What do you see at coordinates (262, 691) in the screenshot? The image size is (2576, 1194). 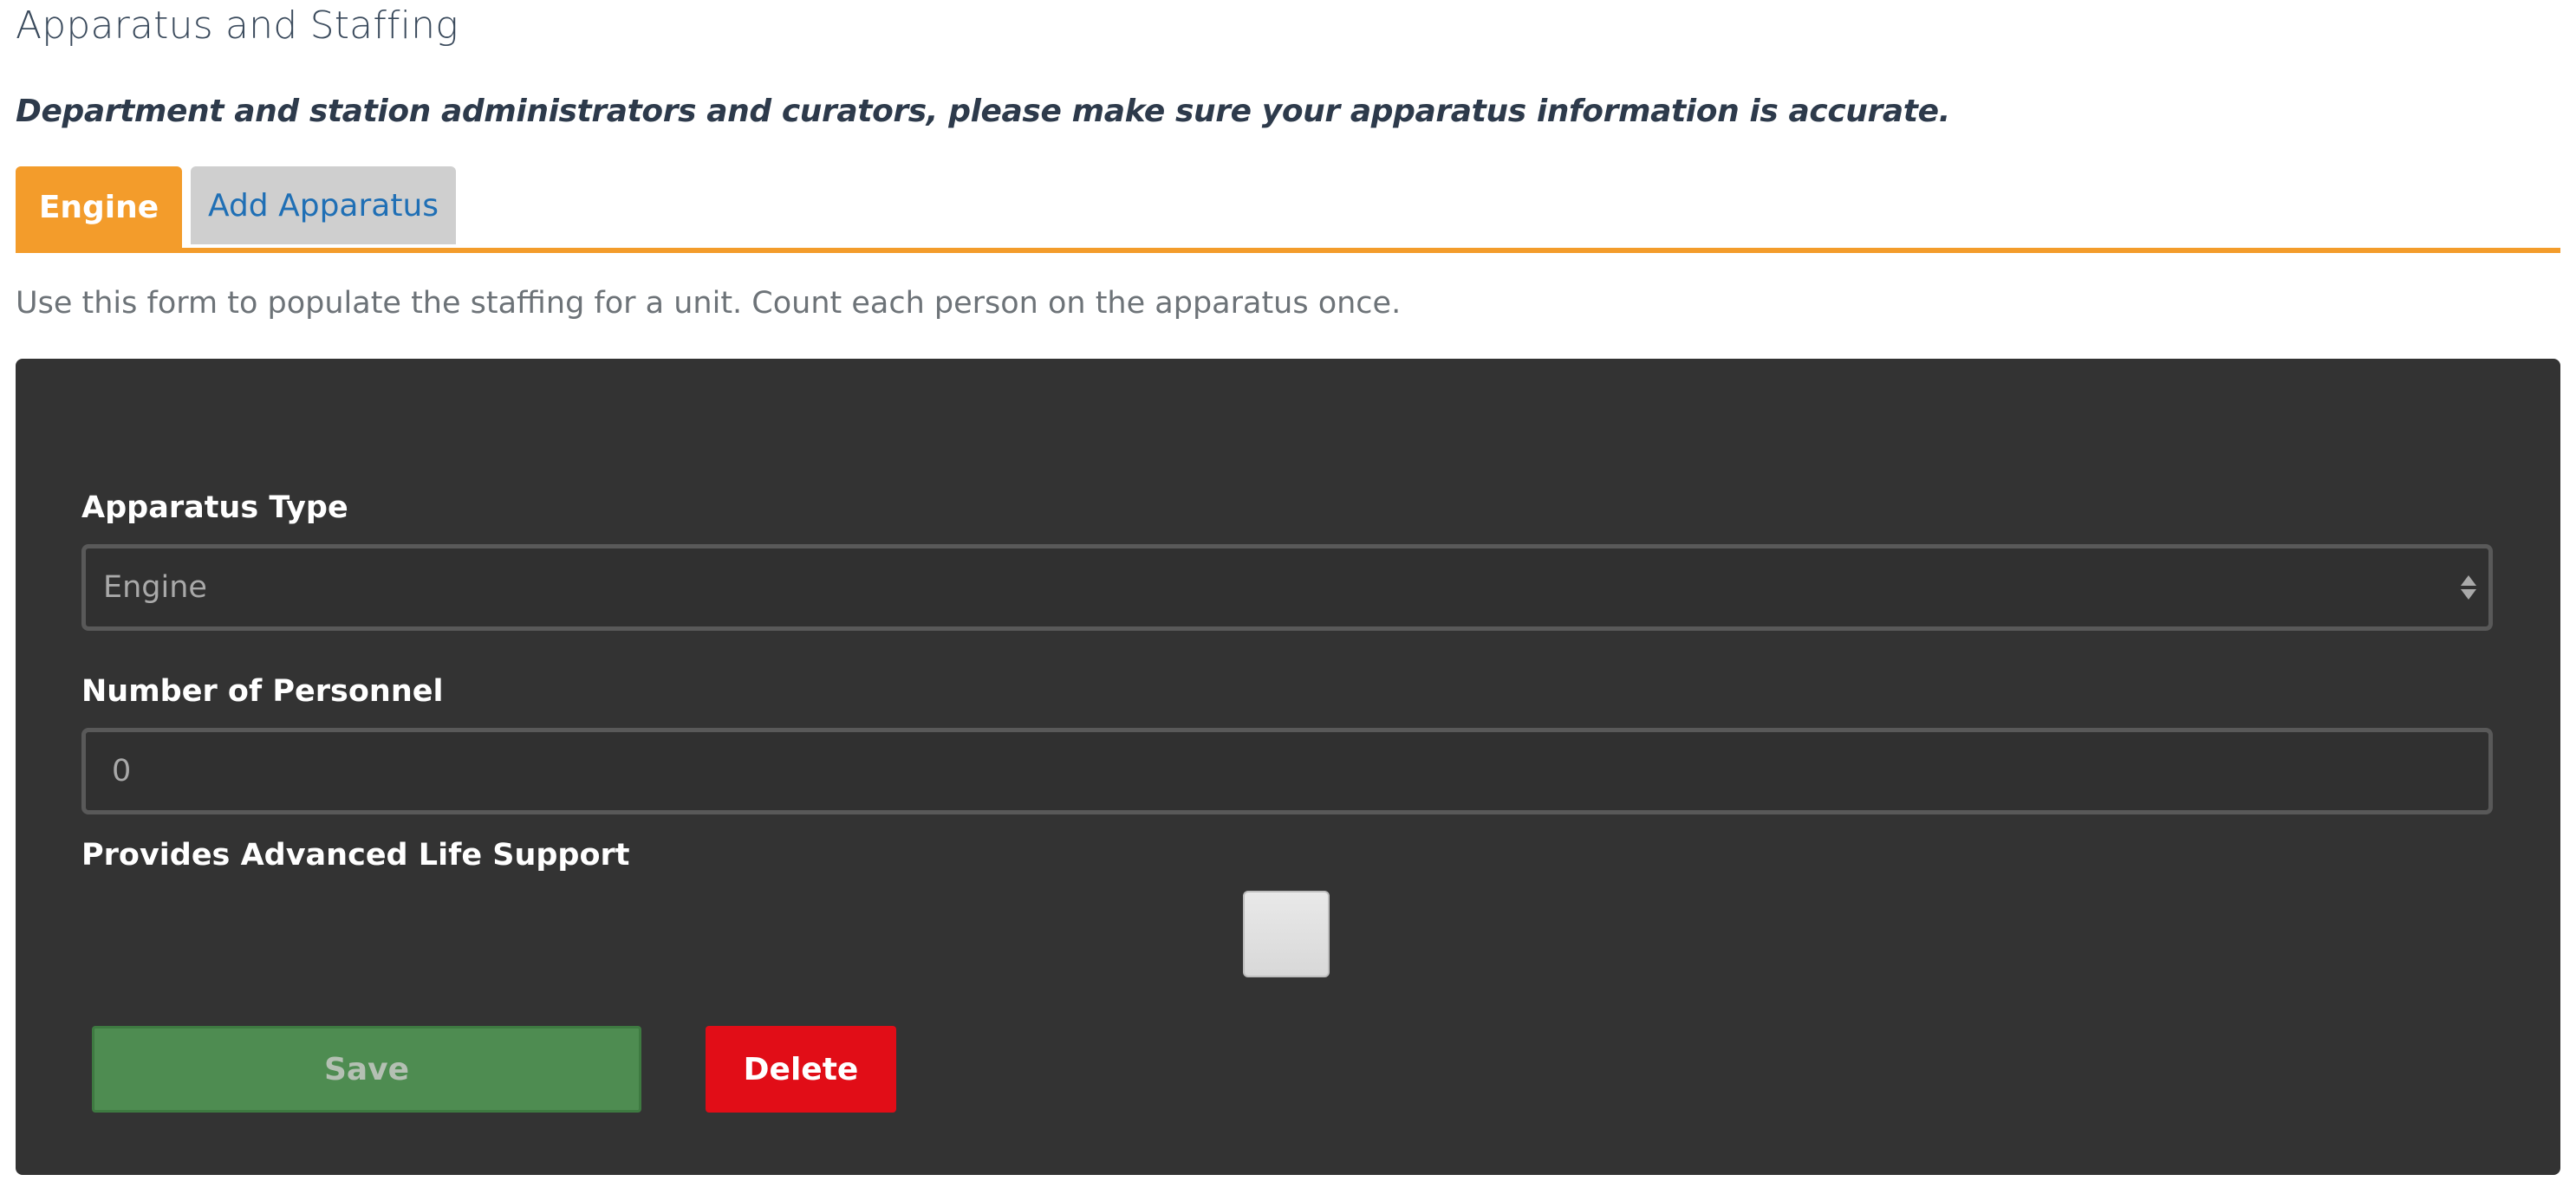 I see `personnel-label: Number of Personnel` at bounding box center [262, 691].